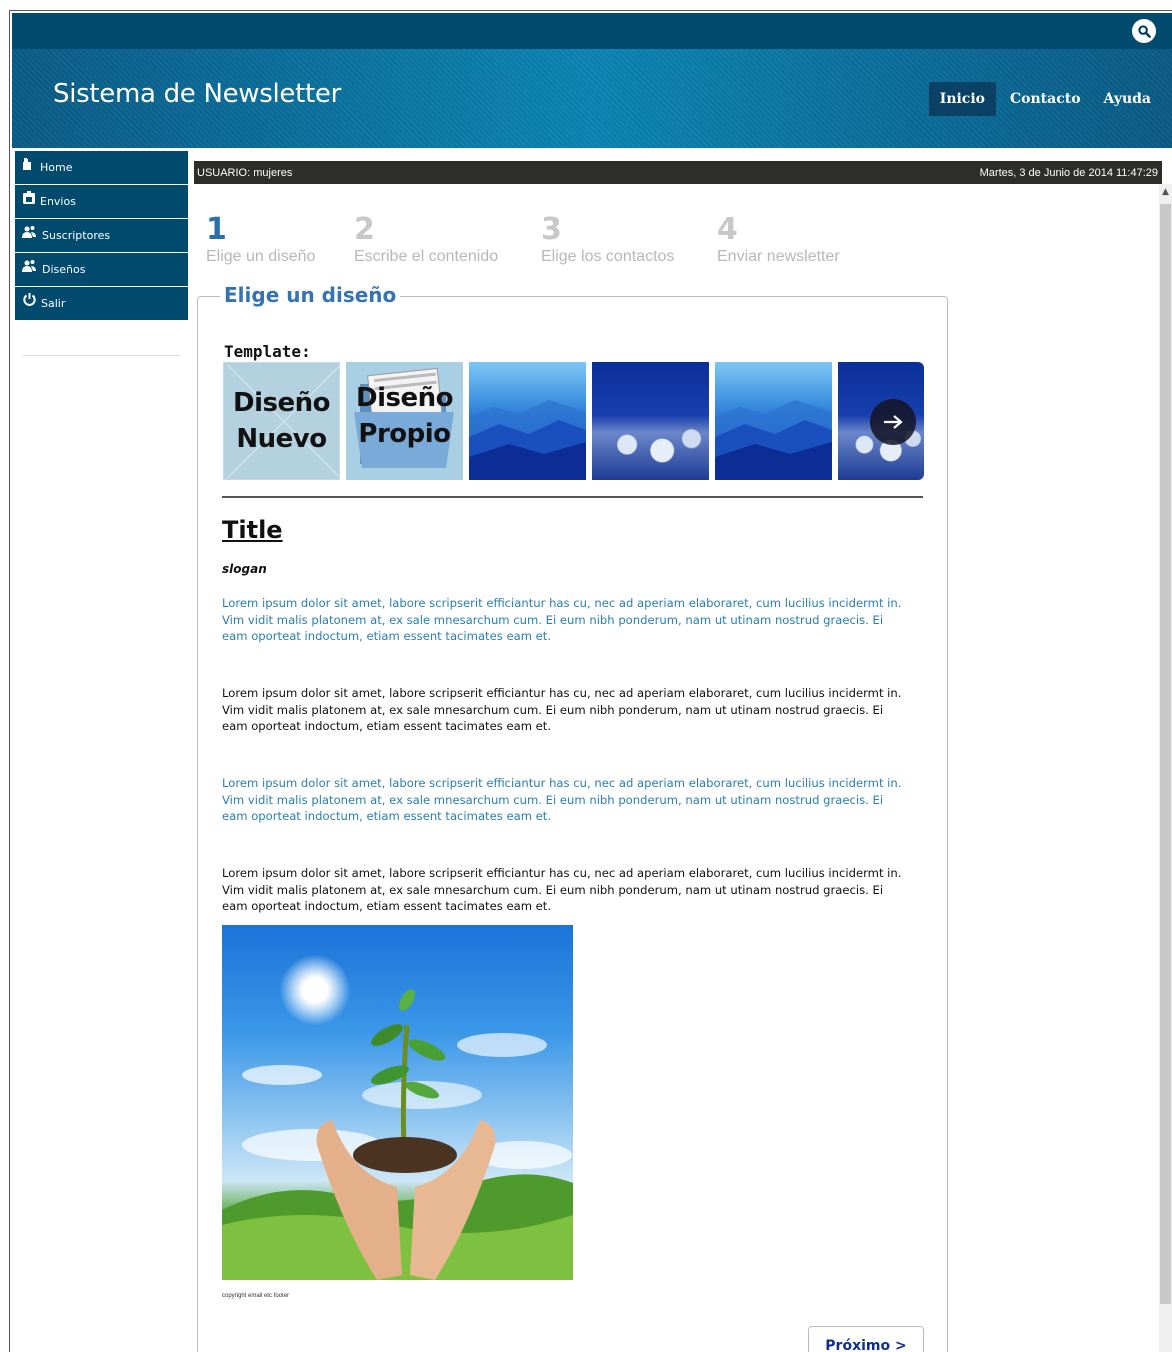  I want to click on nav-ayuda: Ayuda, so click(1127, 99).